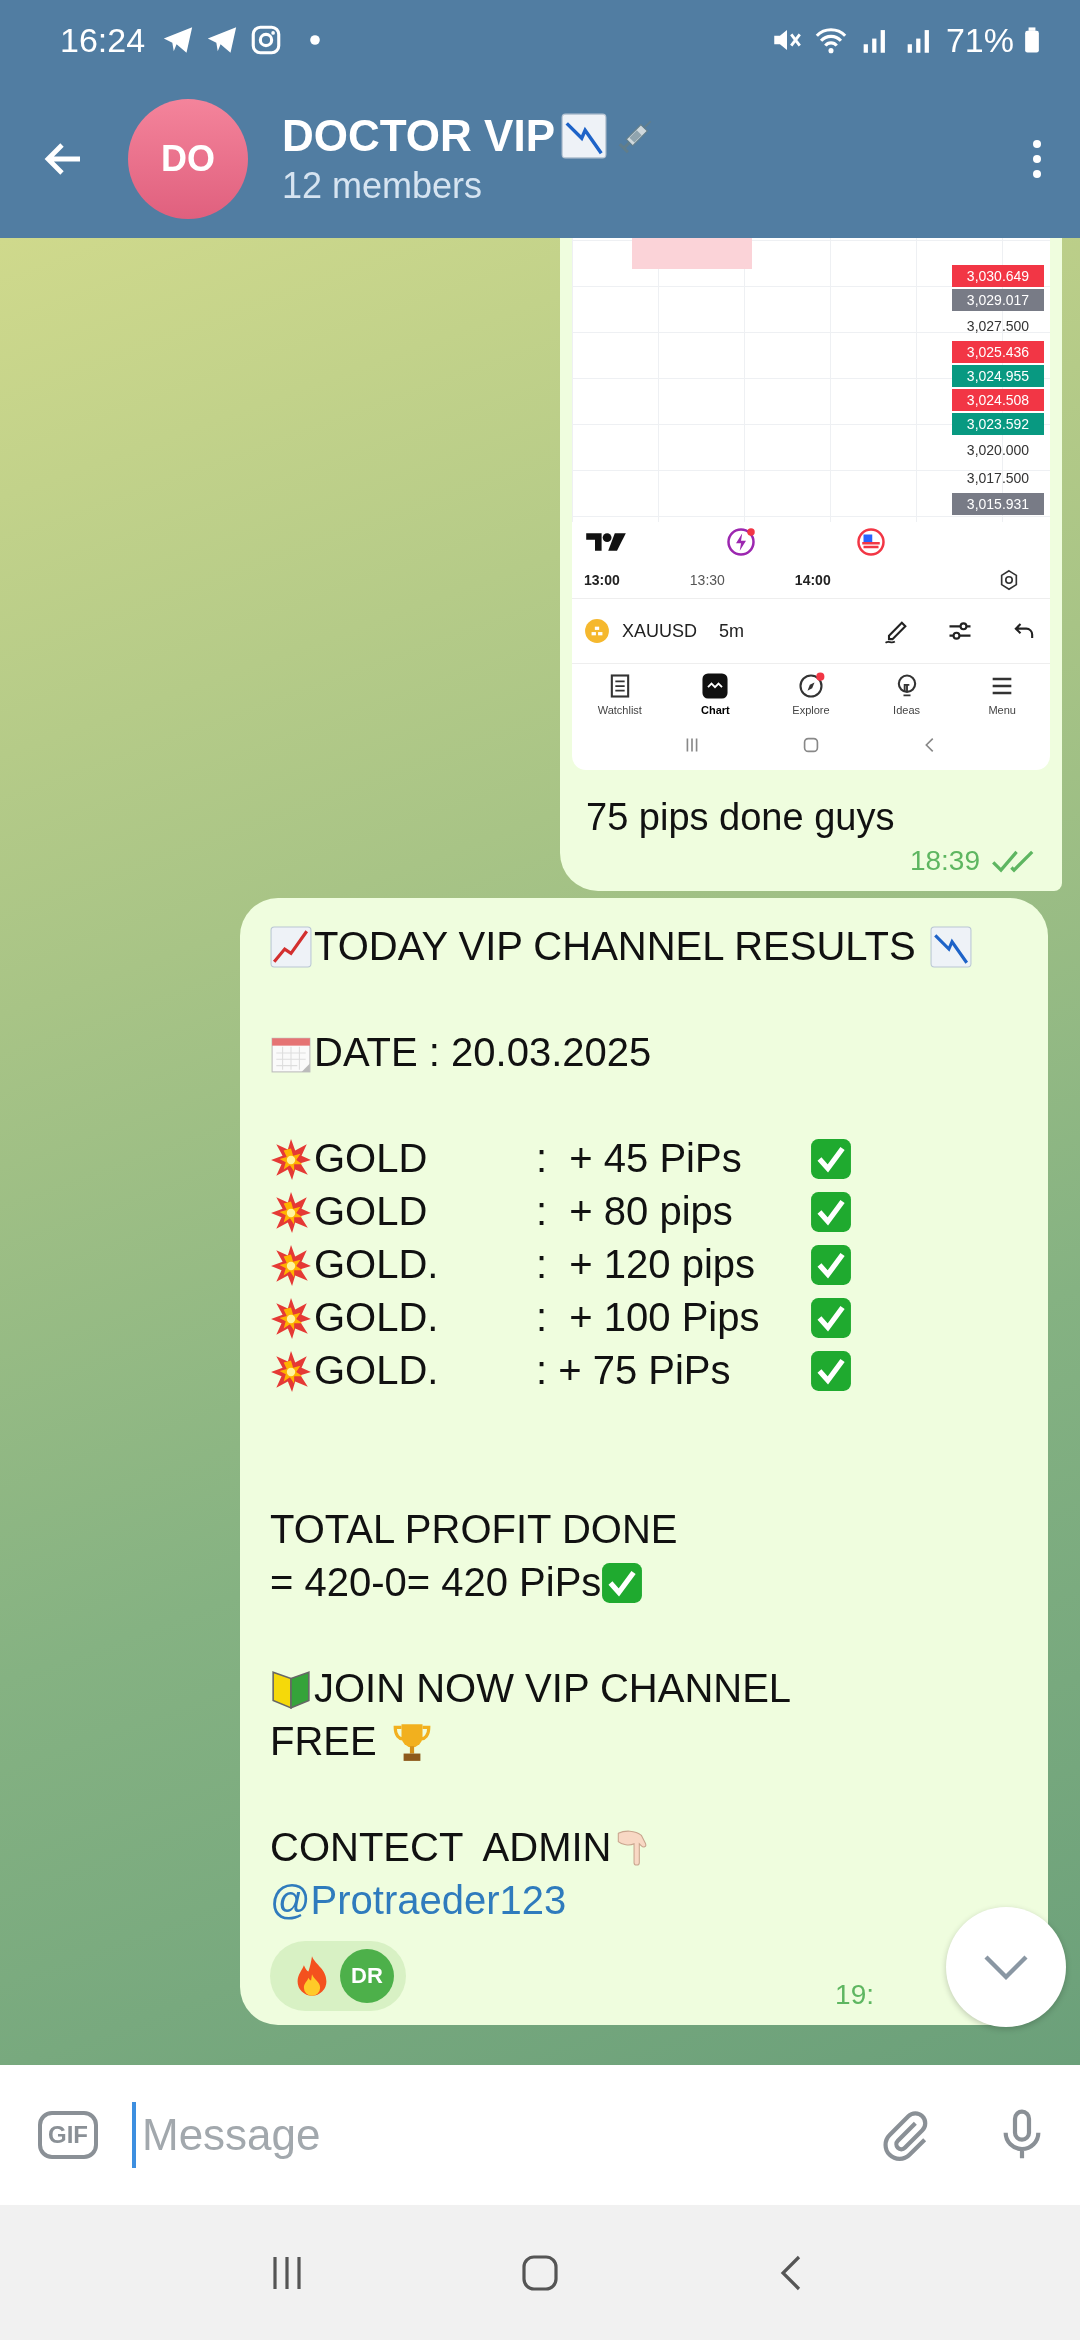 The image size is (1080, 2340). What do you see at coordinates (436, 1582) in the screenshot?
I see `total-text: = 420-0= 420 PiPs` at bounding box center [436, 1582].